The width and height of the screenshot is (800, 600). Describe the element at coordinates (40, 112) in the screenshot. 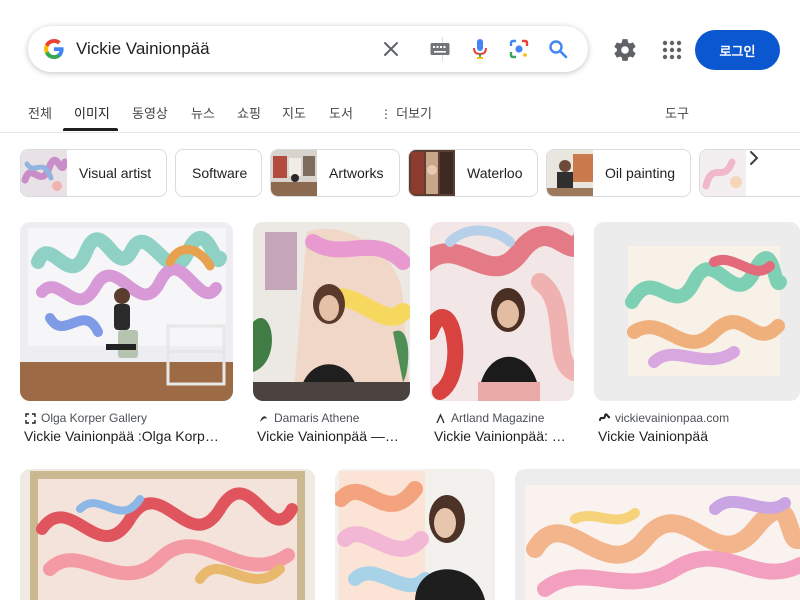

I see `tab-all: 전체` at that location.